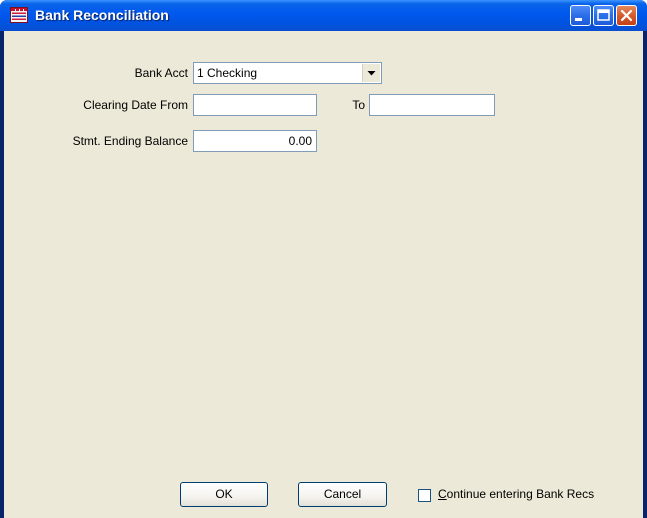 This screenshot has width=647, height=518. What do you see at coordinates (580, 15) in the screenshot?
I see `minimize-button` at bounding box center [580, 15].